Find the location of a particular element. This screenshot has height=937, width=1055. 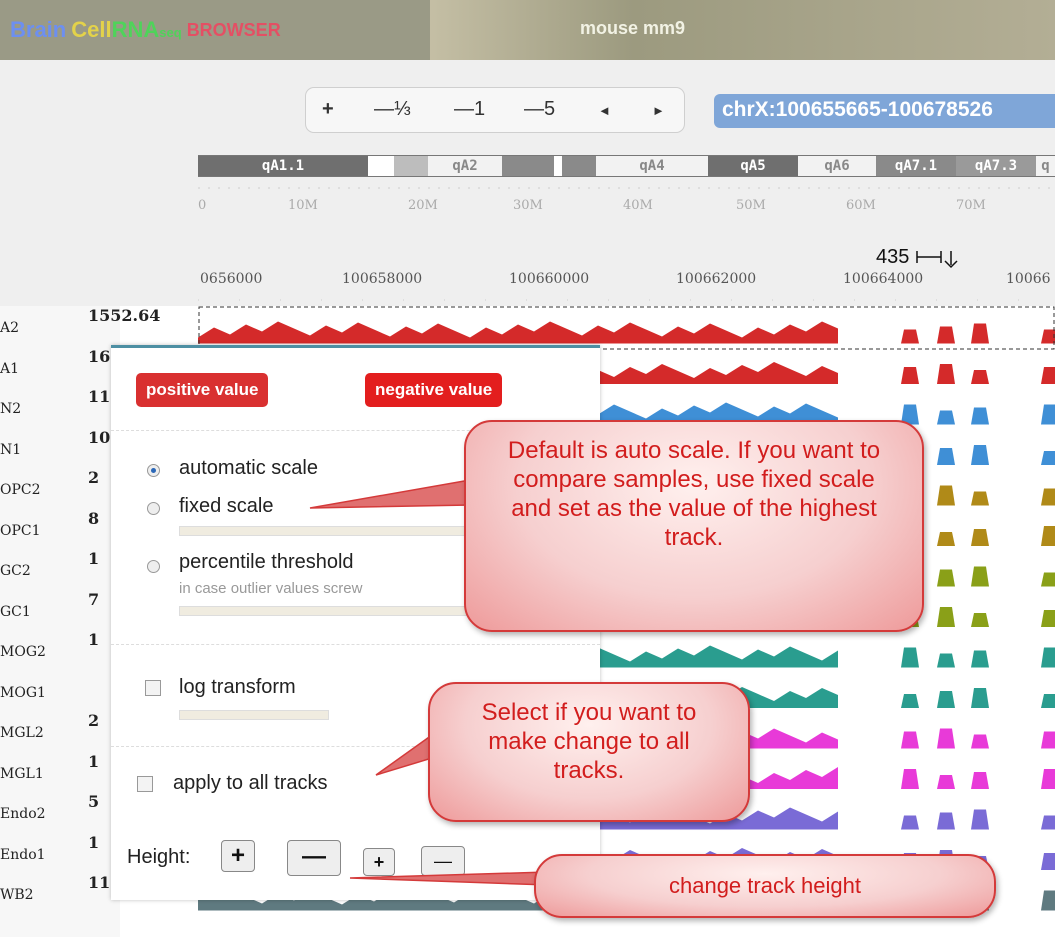

track-coverage-a2 is located at coordinates (626, 332).